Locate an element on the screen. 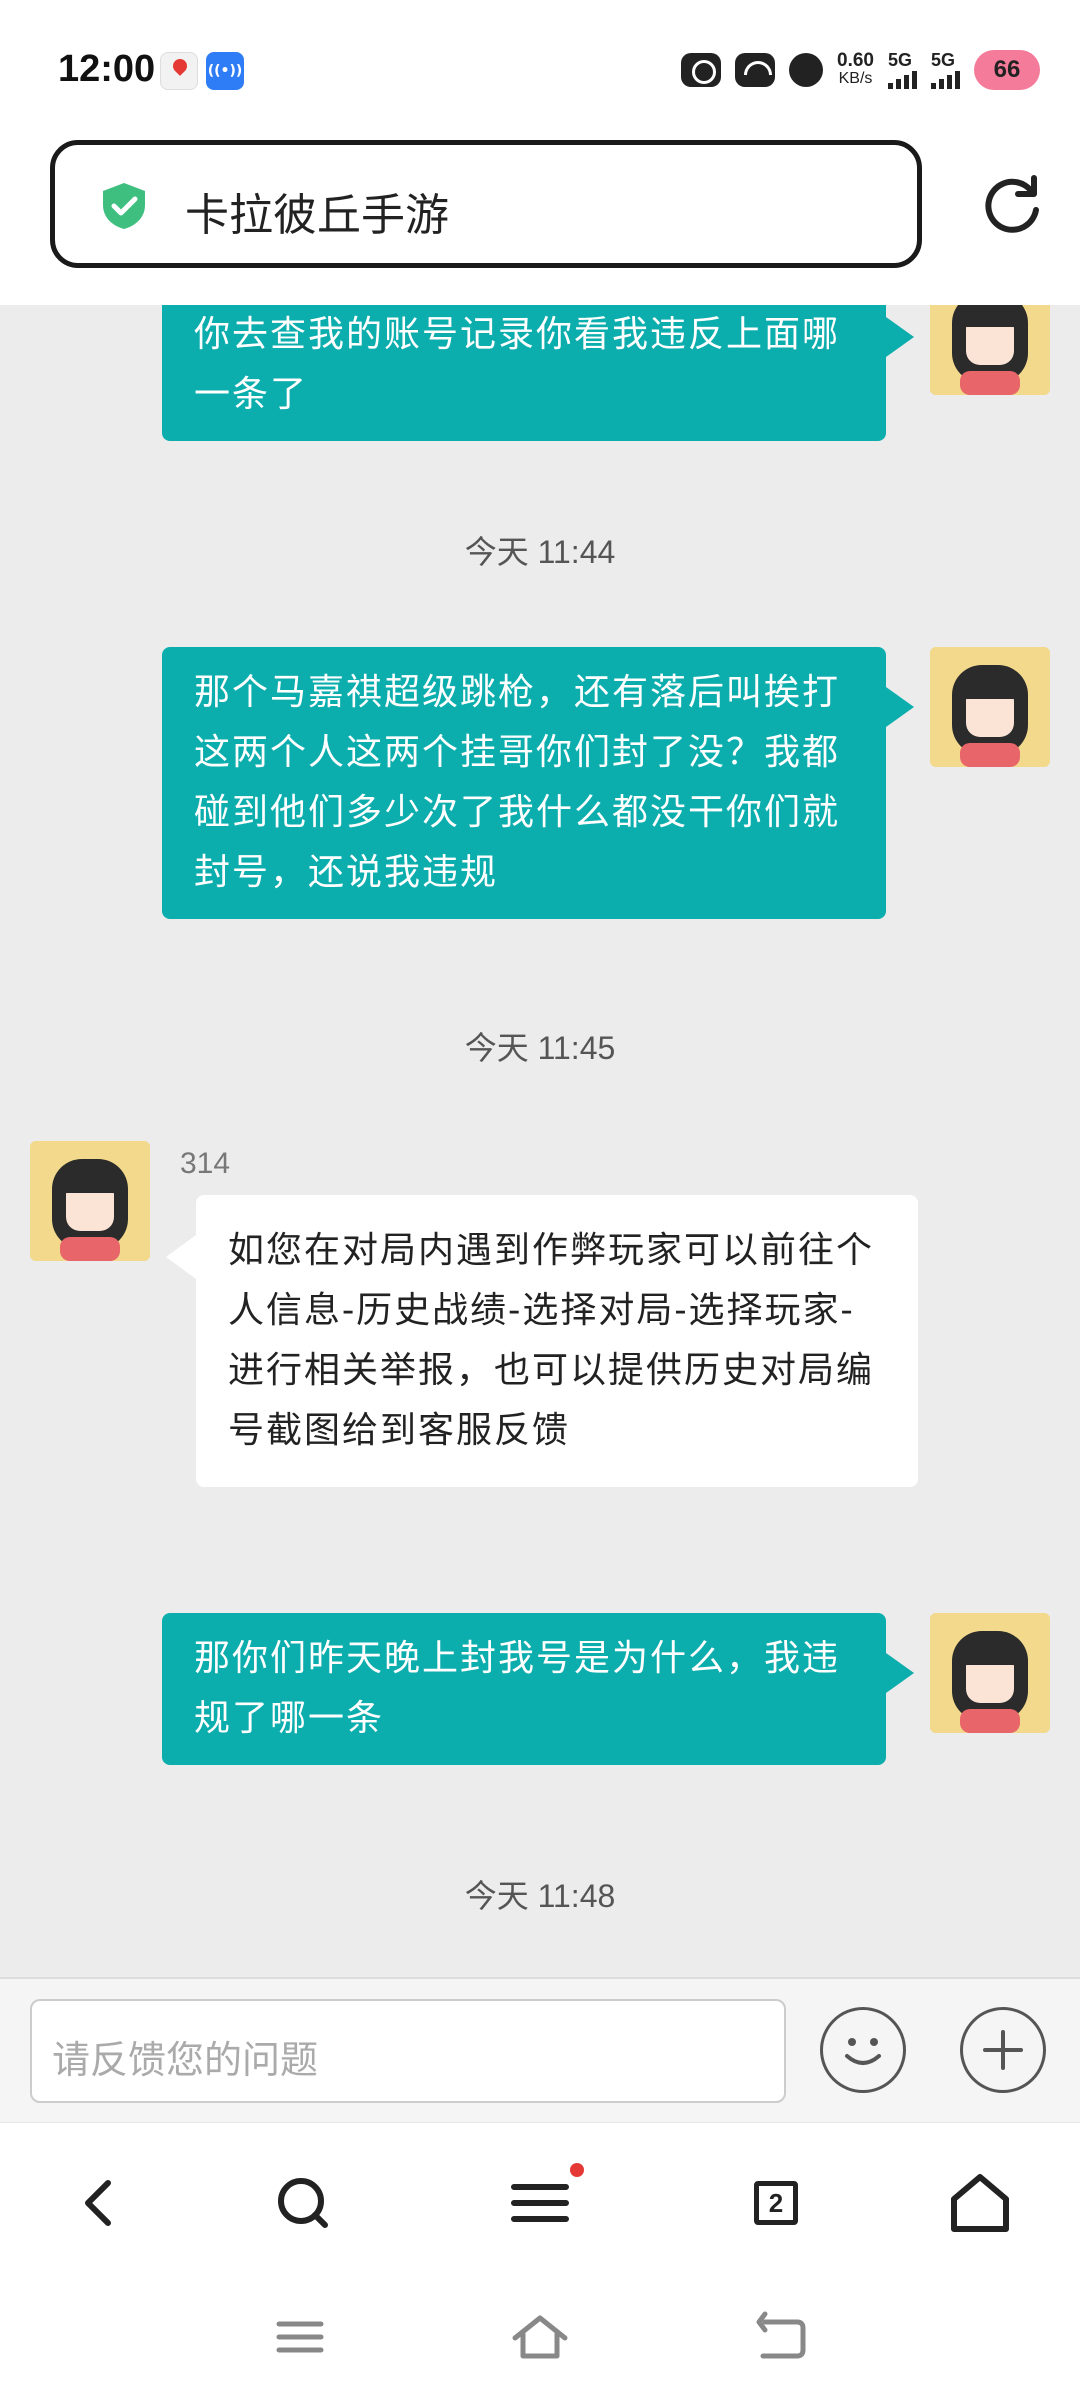  back-arrow-icon is located at coordinates (781, 2335).